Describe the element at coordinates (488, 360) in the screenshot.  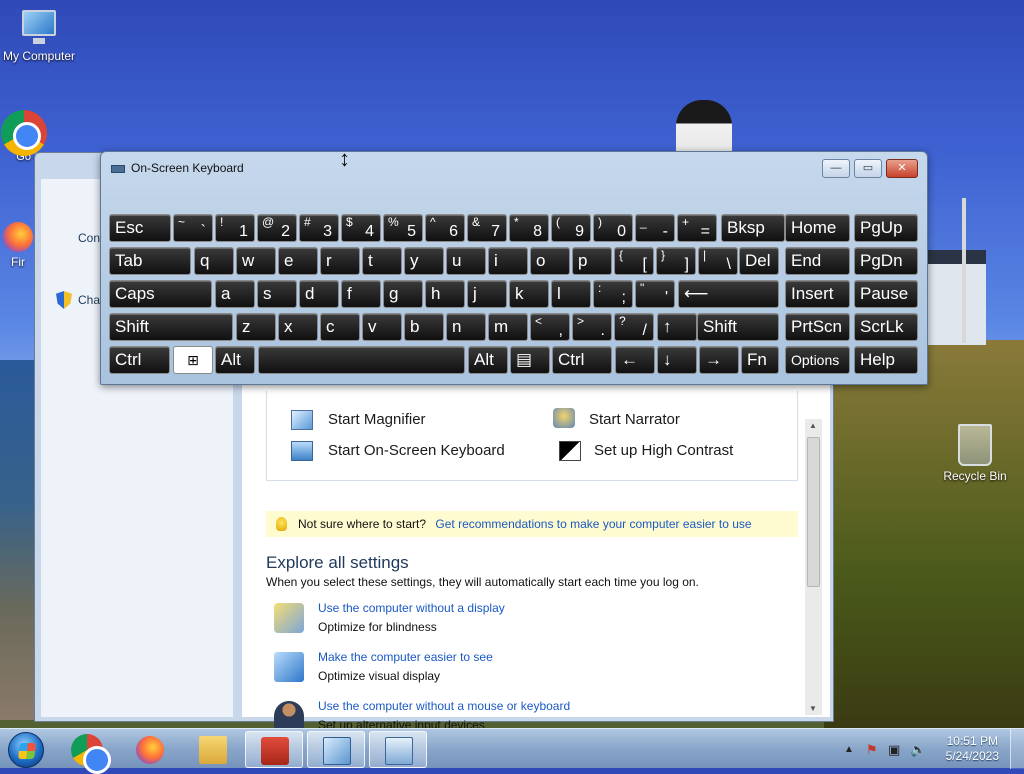
I see `key-alt-right: Alt` at that location.